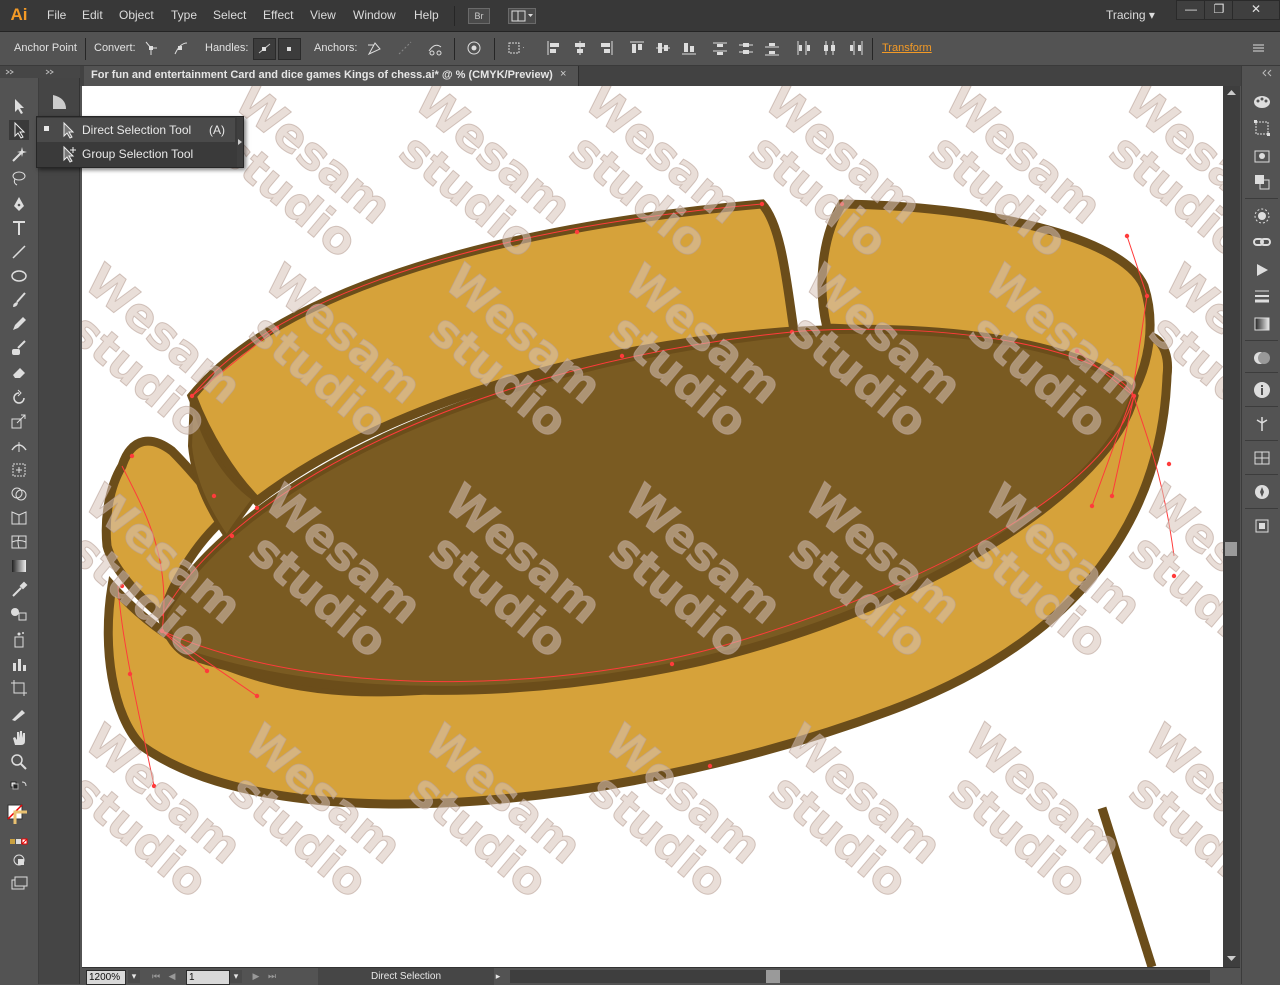 The width and height of the screenshot is (1280, 985). What do you see at coordinates (1261, 73) in the screenshot?
I see `expand-panels-icon` at bounding box center [1261, 73].